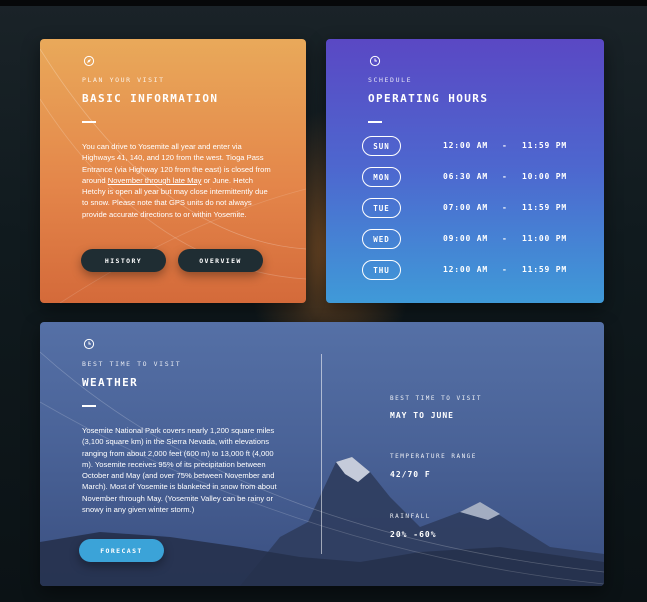 The image size is (647, 602). What do you see at coordinates (381, 270) in the screenshot?
I see `day-badge: THU` at bounding box center [381, 270].